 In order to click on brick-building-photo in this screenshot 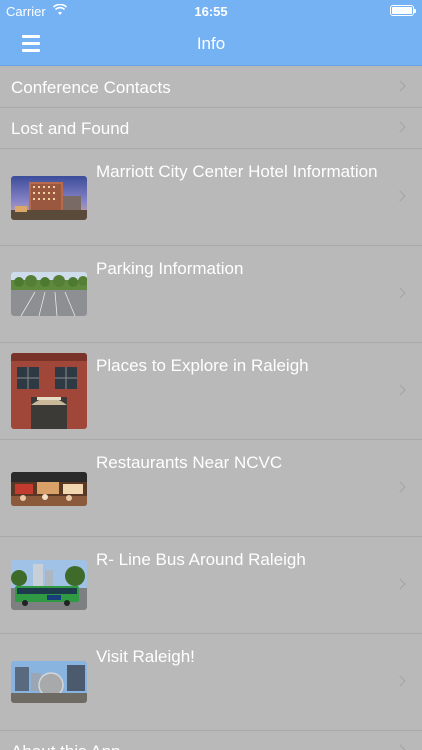, I will do `click(49, 391)`.